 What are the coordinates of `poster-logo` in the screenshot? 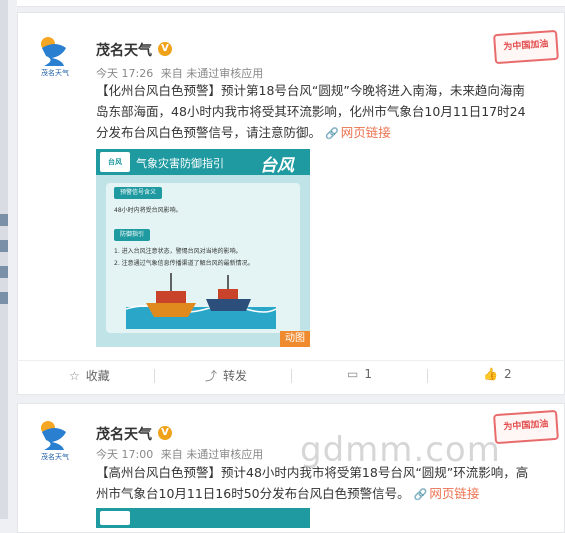 It's located at (115, 518).